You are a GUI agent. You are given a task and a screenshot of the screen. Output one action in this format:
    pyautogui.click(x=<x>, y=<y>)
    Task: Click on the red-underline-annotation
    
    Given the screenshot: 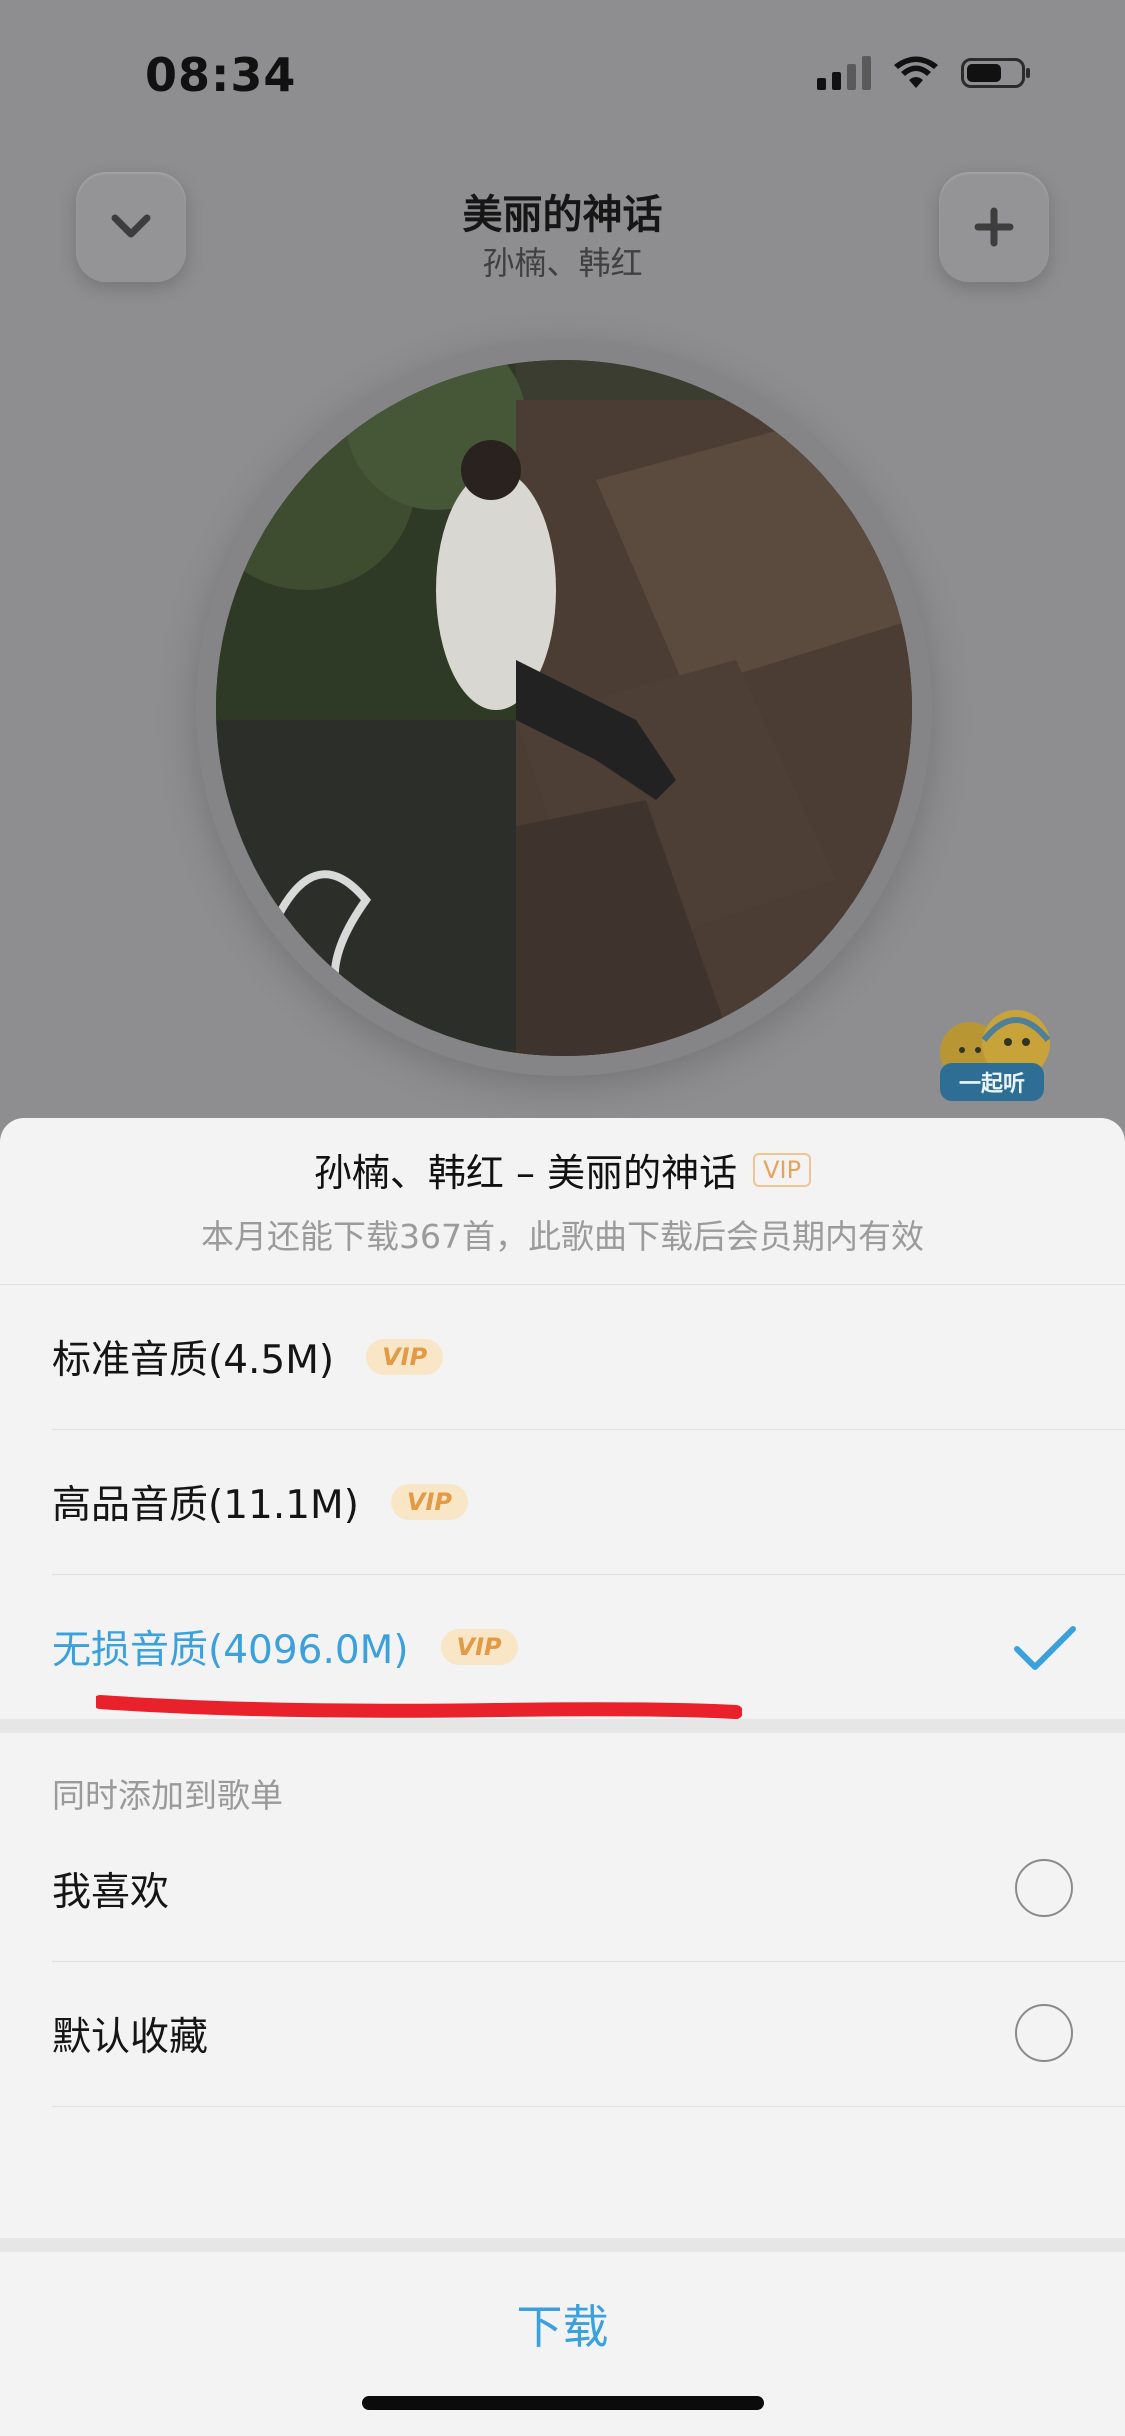 What is the action you would take?
    pyautogui.click(x=419, y=1707)
    